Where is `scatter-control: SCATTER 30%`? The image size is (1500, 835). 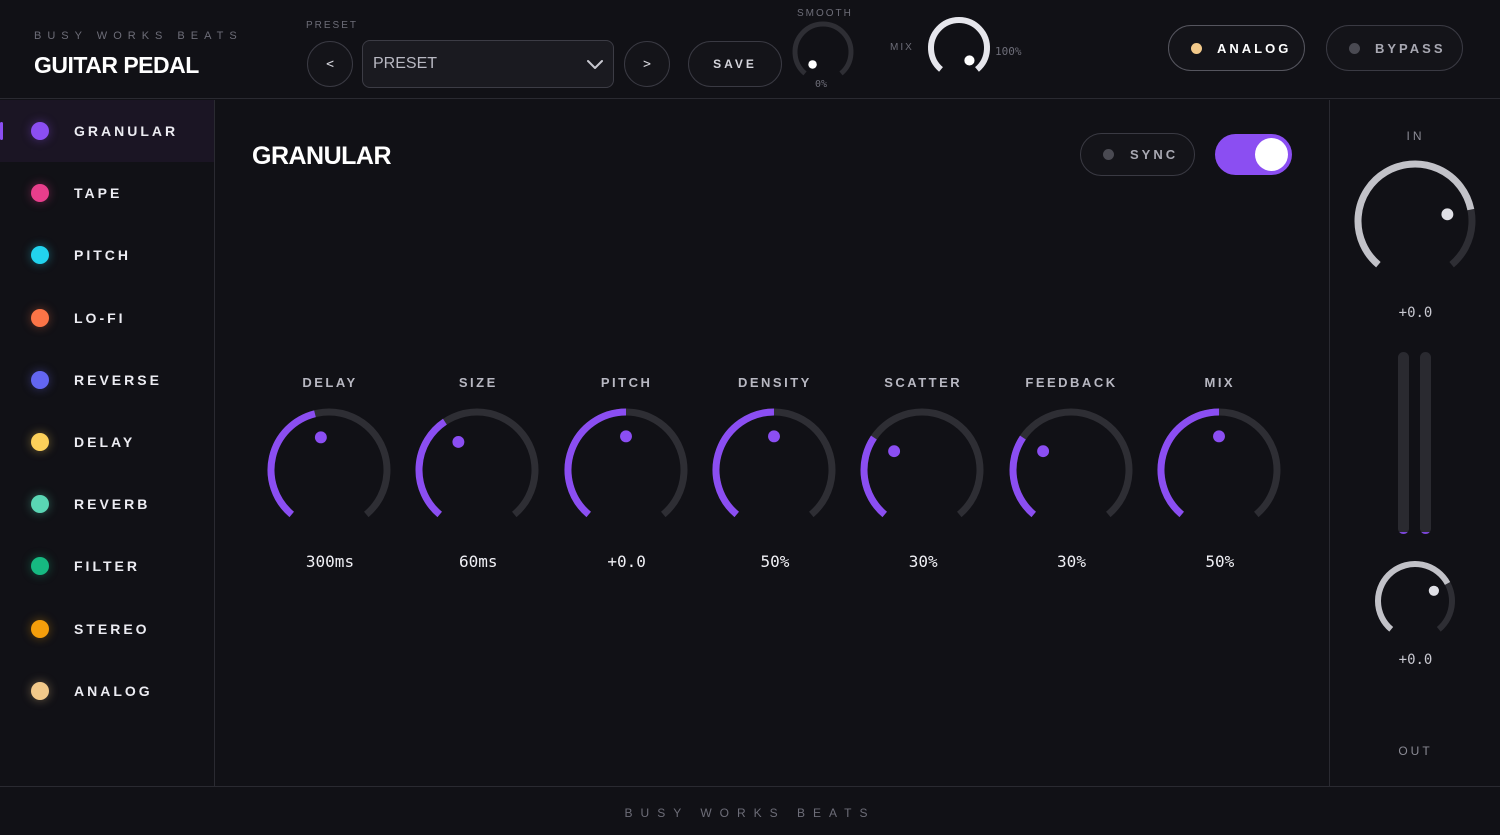 scatter-control: SCATTER 30% is located at coordinates (923, 475).